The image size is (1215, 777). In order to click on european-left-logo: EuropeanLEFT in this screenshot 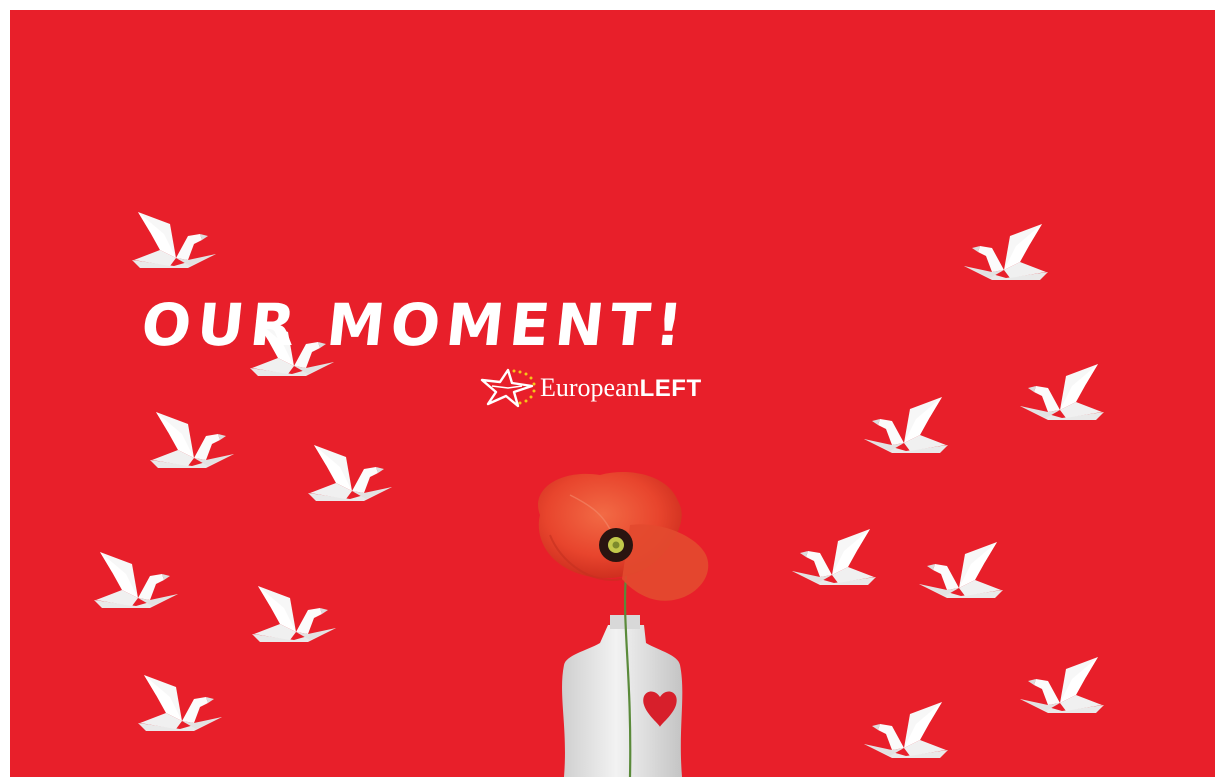, I will do `click(590, 388)`.